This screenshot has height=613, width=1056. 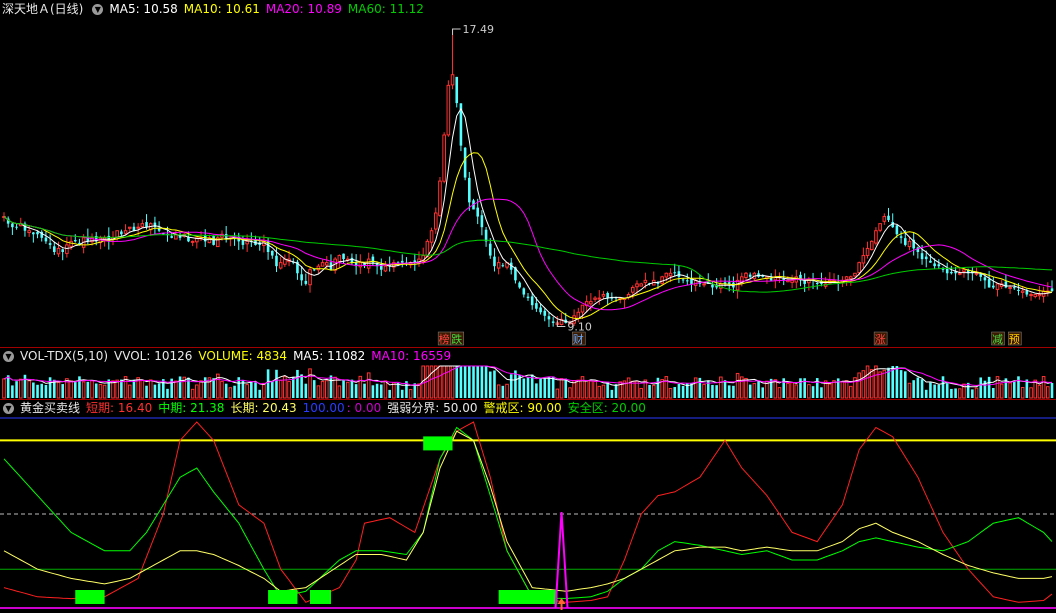 I want to click on strong-weak-value: 强弱分界: 50.00, so click(x=432, y=408).